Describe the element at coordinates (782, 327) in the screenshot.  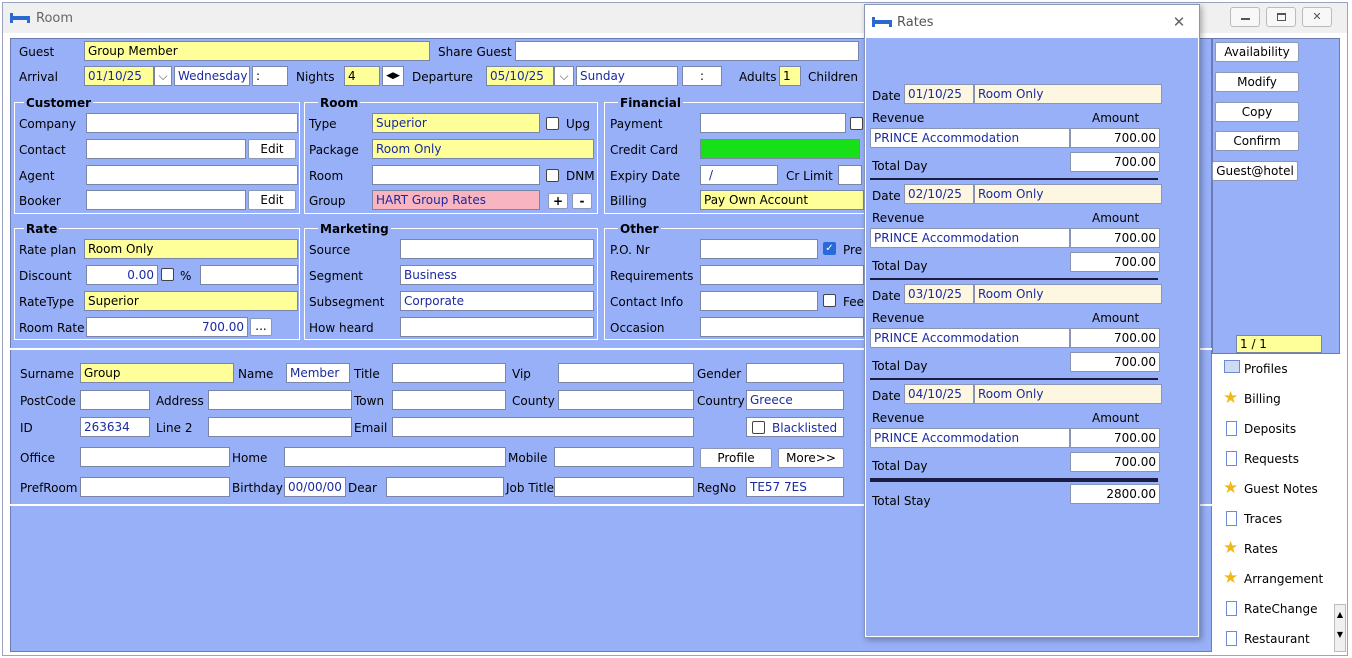
I see `occasion-field` at that location.